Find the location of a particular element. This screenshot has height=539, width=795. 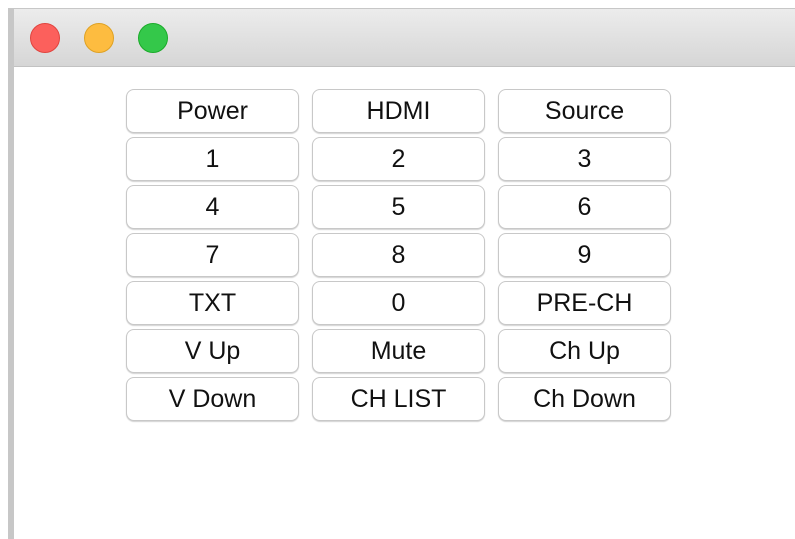

minimize-window-button is located at coordinates (99, 38).